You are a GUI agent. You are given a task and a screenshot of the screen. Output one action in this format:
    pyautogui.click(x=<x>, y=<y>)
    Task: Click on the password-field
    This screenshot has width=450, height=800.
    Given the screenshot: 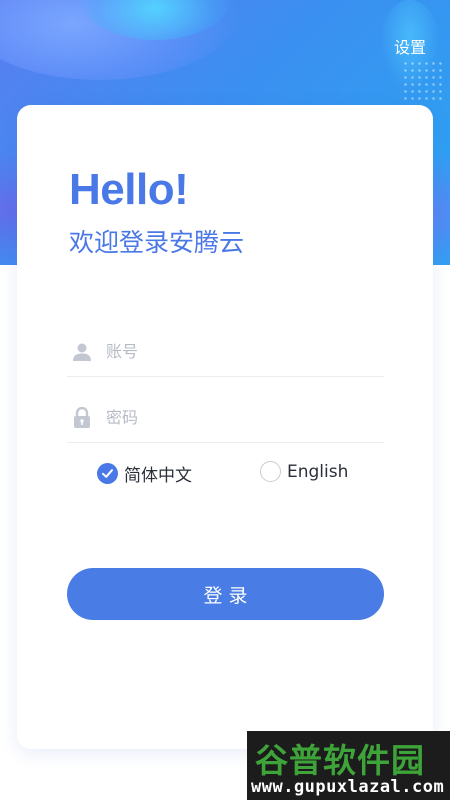 What is the action you would take?
    pyautogui.click(x=225, y=418)
    